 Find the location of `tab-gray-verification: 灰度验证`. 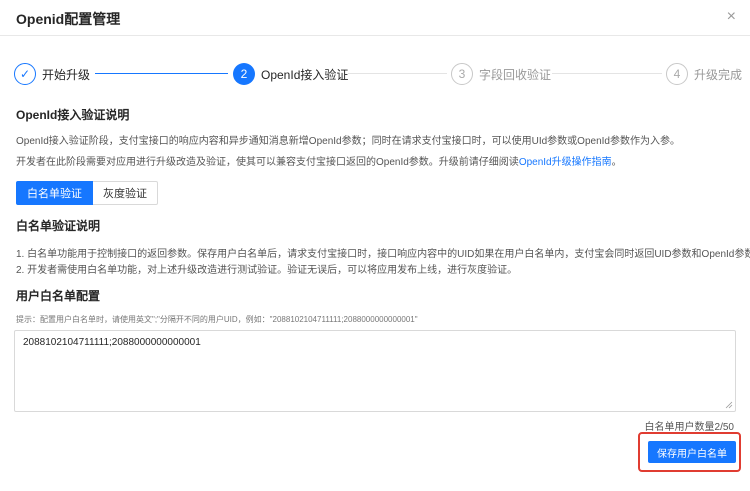

tab-gray-verification: 灰度验证 is located at coordinates (125, 193).